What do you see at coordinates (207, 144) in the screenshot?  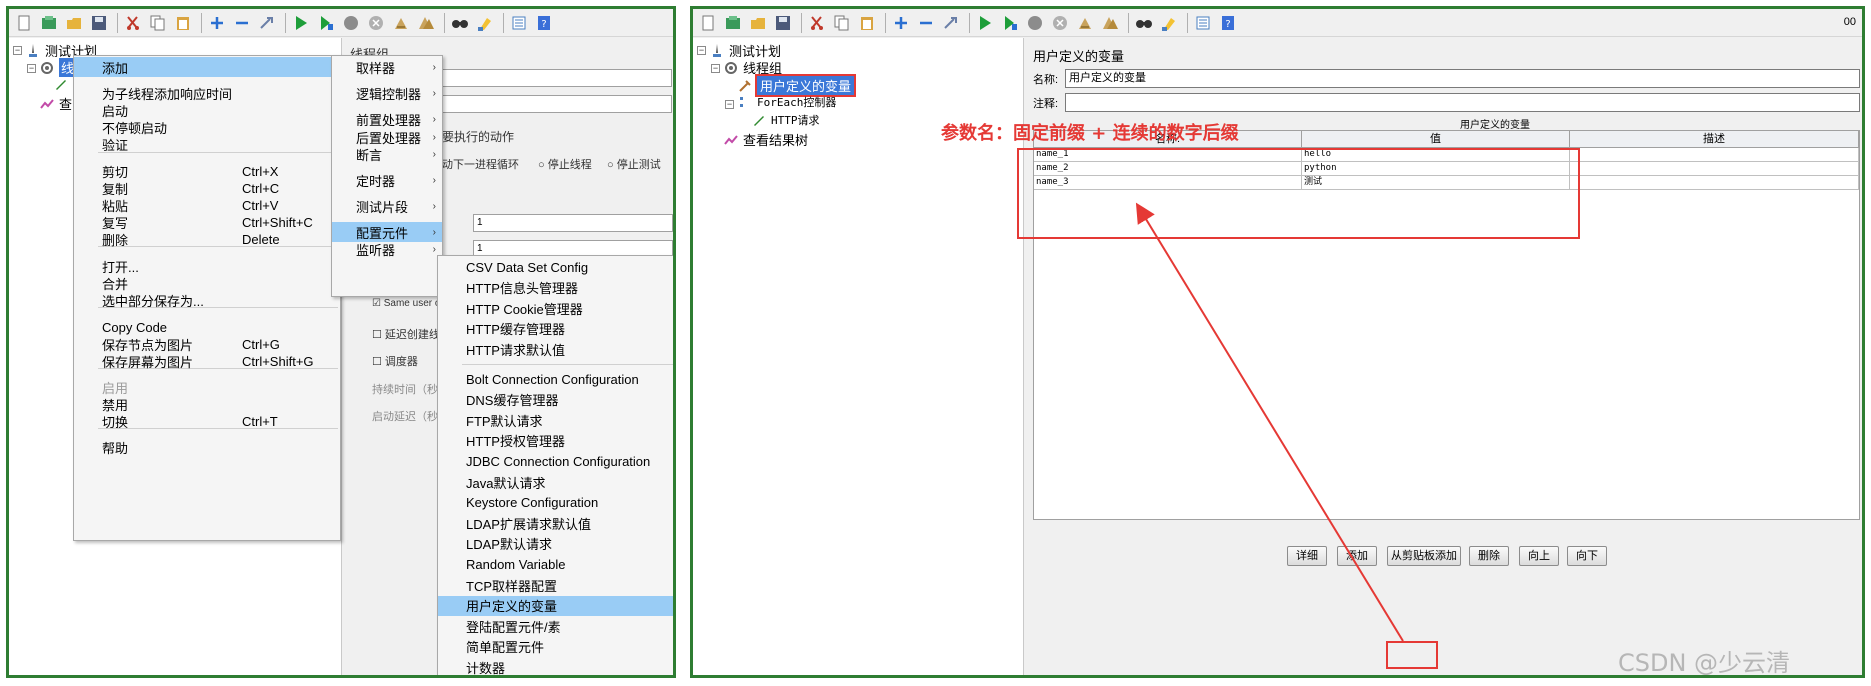 I see `context-menu-item: 验证` at bounding box center [207, 144].